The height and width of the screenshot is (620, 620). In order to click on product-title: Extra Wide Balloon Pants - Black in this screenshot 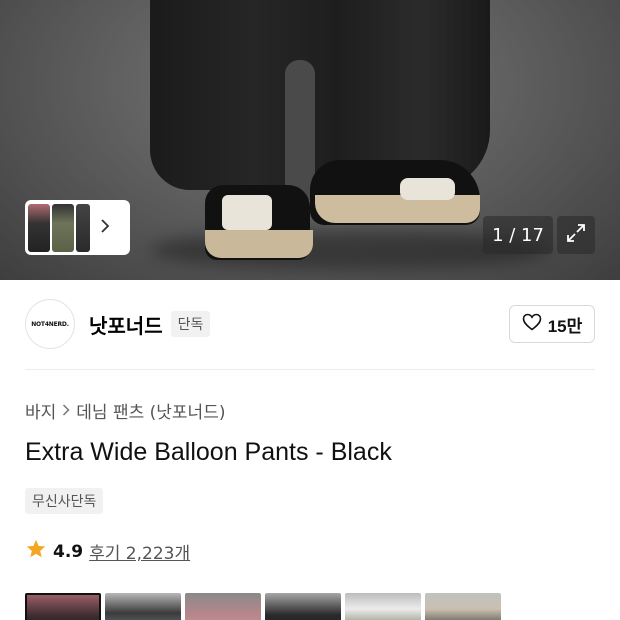, I will do `click(208, 452)`.